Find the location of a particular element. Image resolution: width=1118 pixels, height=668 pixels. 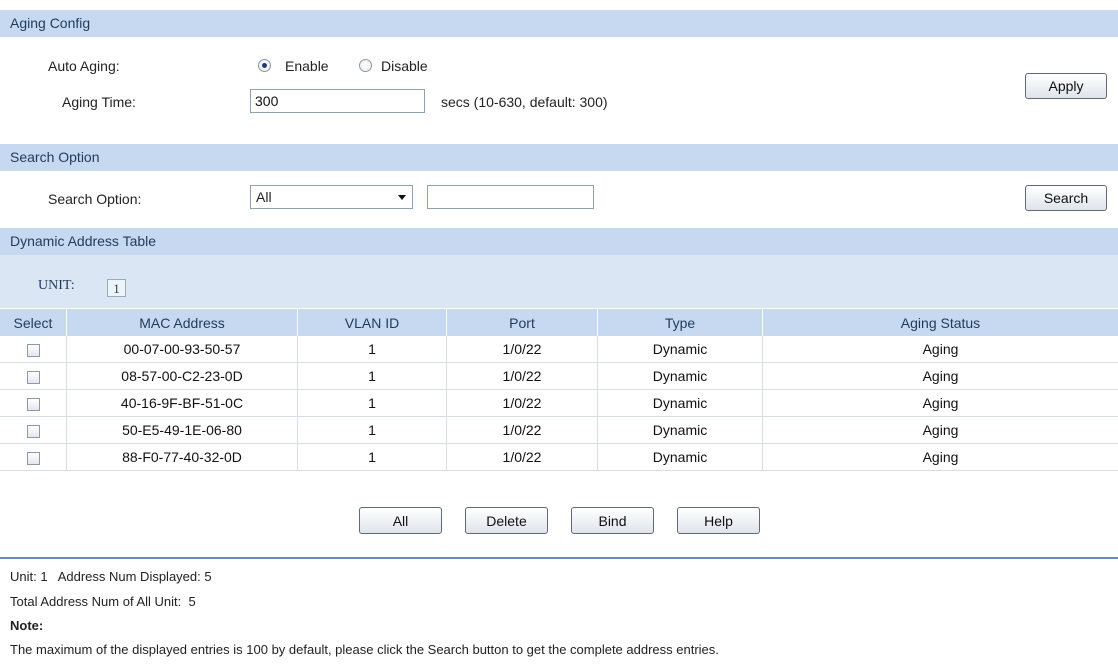

search-option-select: All is located at coordinates (331, 197).